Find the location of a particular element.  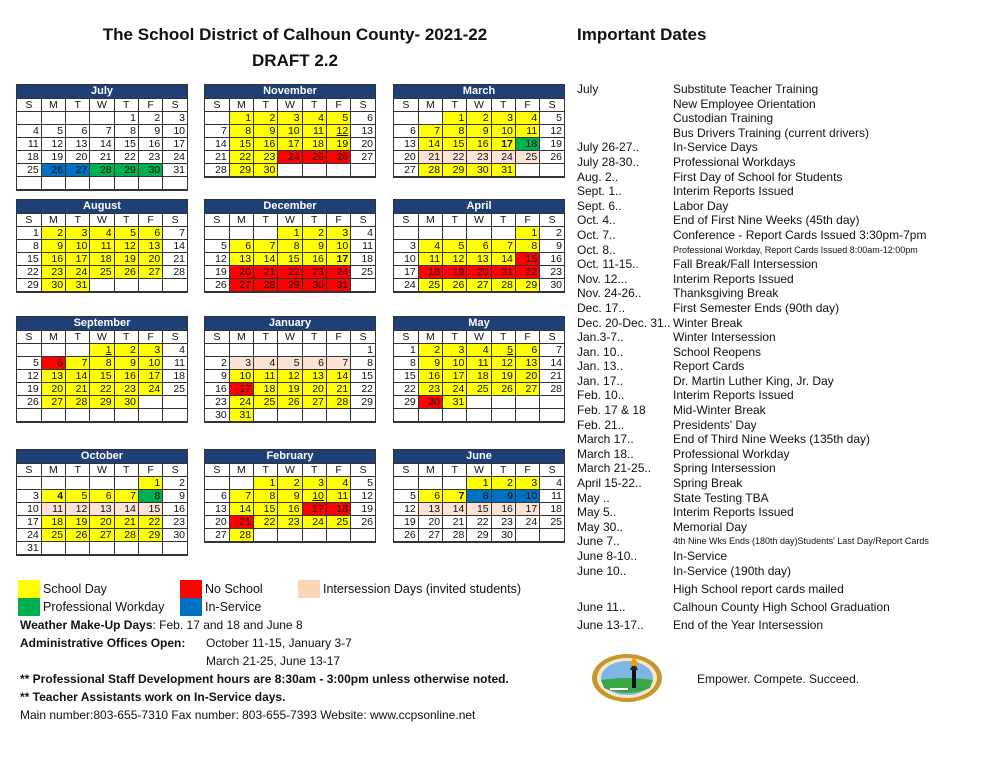

calendar-day: 24 is located at coordinates (290, 157).